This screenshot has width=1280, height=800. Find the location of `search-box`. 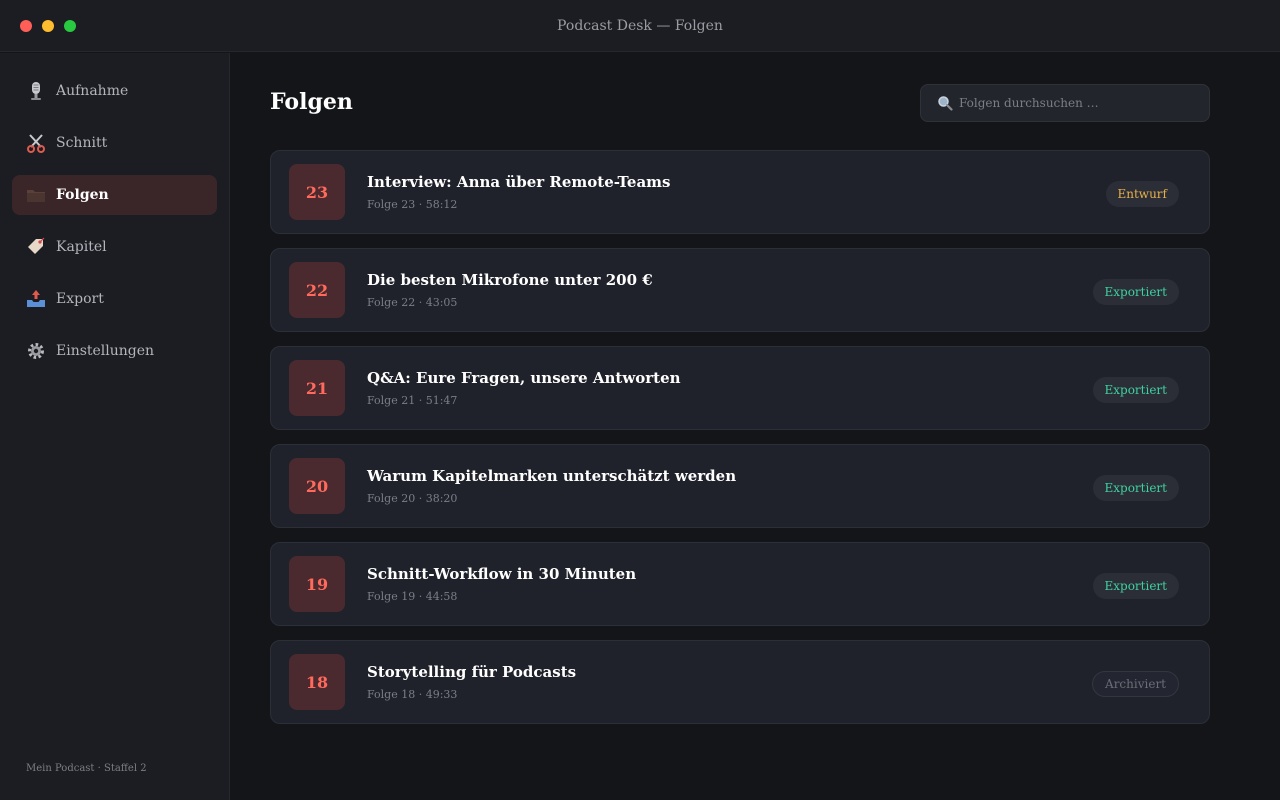

search-box is located at coordinates (1065, 103).